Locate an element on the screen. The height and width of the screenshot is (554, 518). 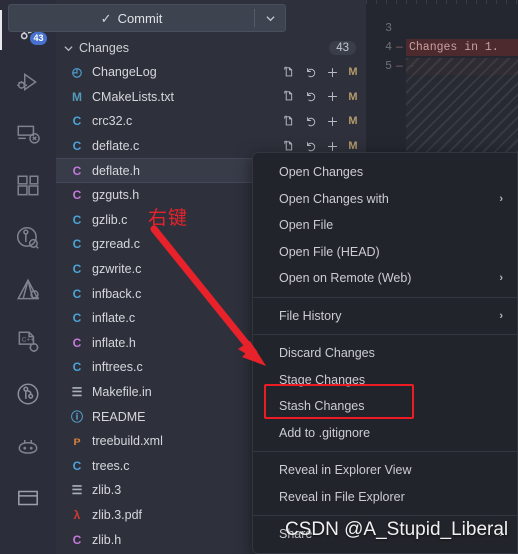
context-menu-item: Add to .gitignore is located at coordinates (385, 433).